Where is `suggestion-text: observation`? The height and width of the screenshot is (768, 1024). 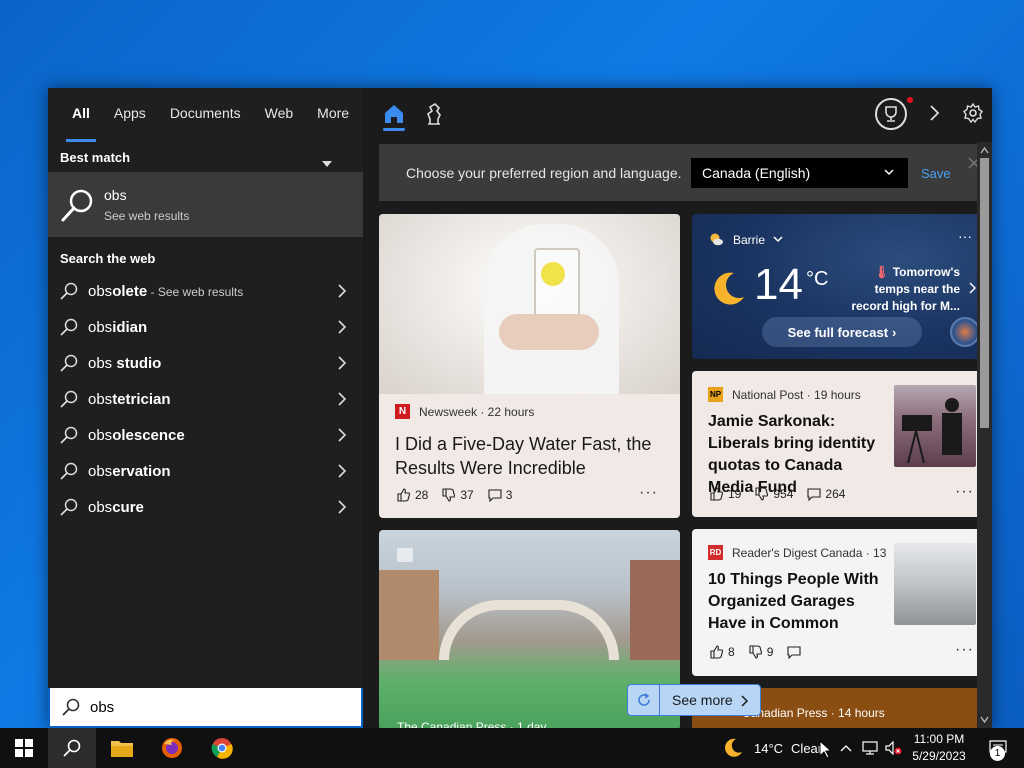
suggestion-text: observation is located at coordinates (129, 471).